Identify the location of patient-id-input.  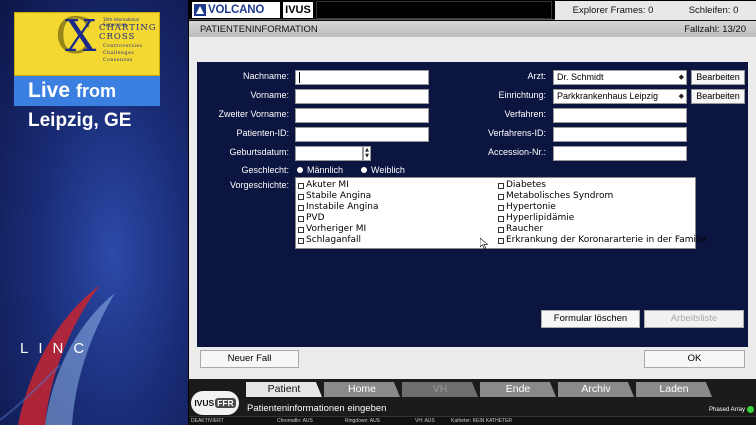
(362, 134).